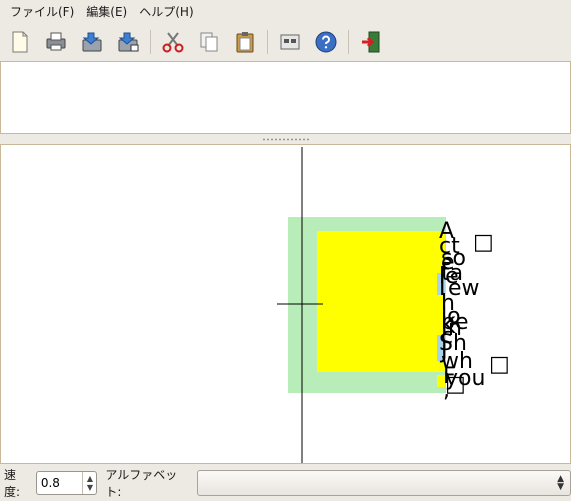 Image resolution: width=571 pixels, height=501 pixels. What do you see at coordinates (90, 478) in the screenshot?
I see `chevron-up-icon: ▲` at bounding box center [90, 478].